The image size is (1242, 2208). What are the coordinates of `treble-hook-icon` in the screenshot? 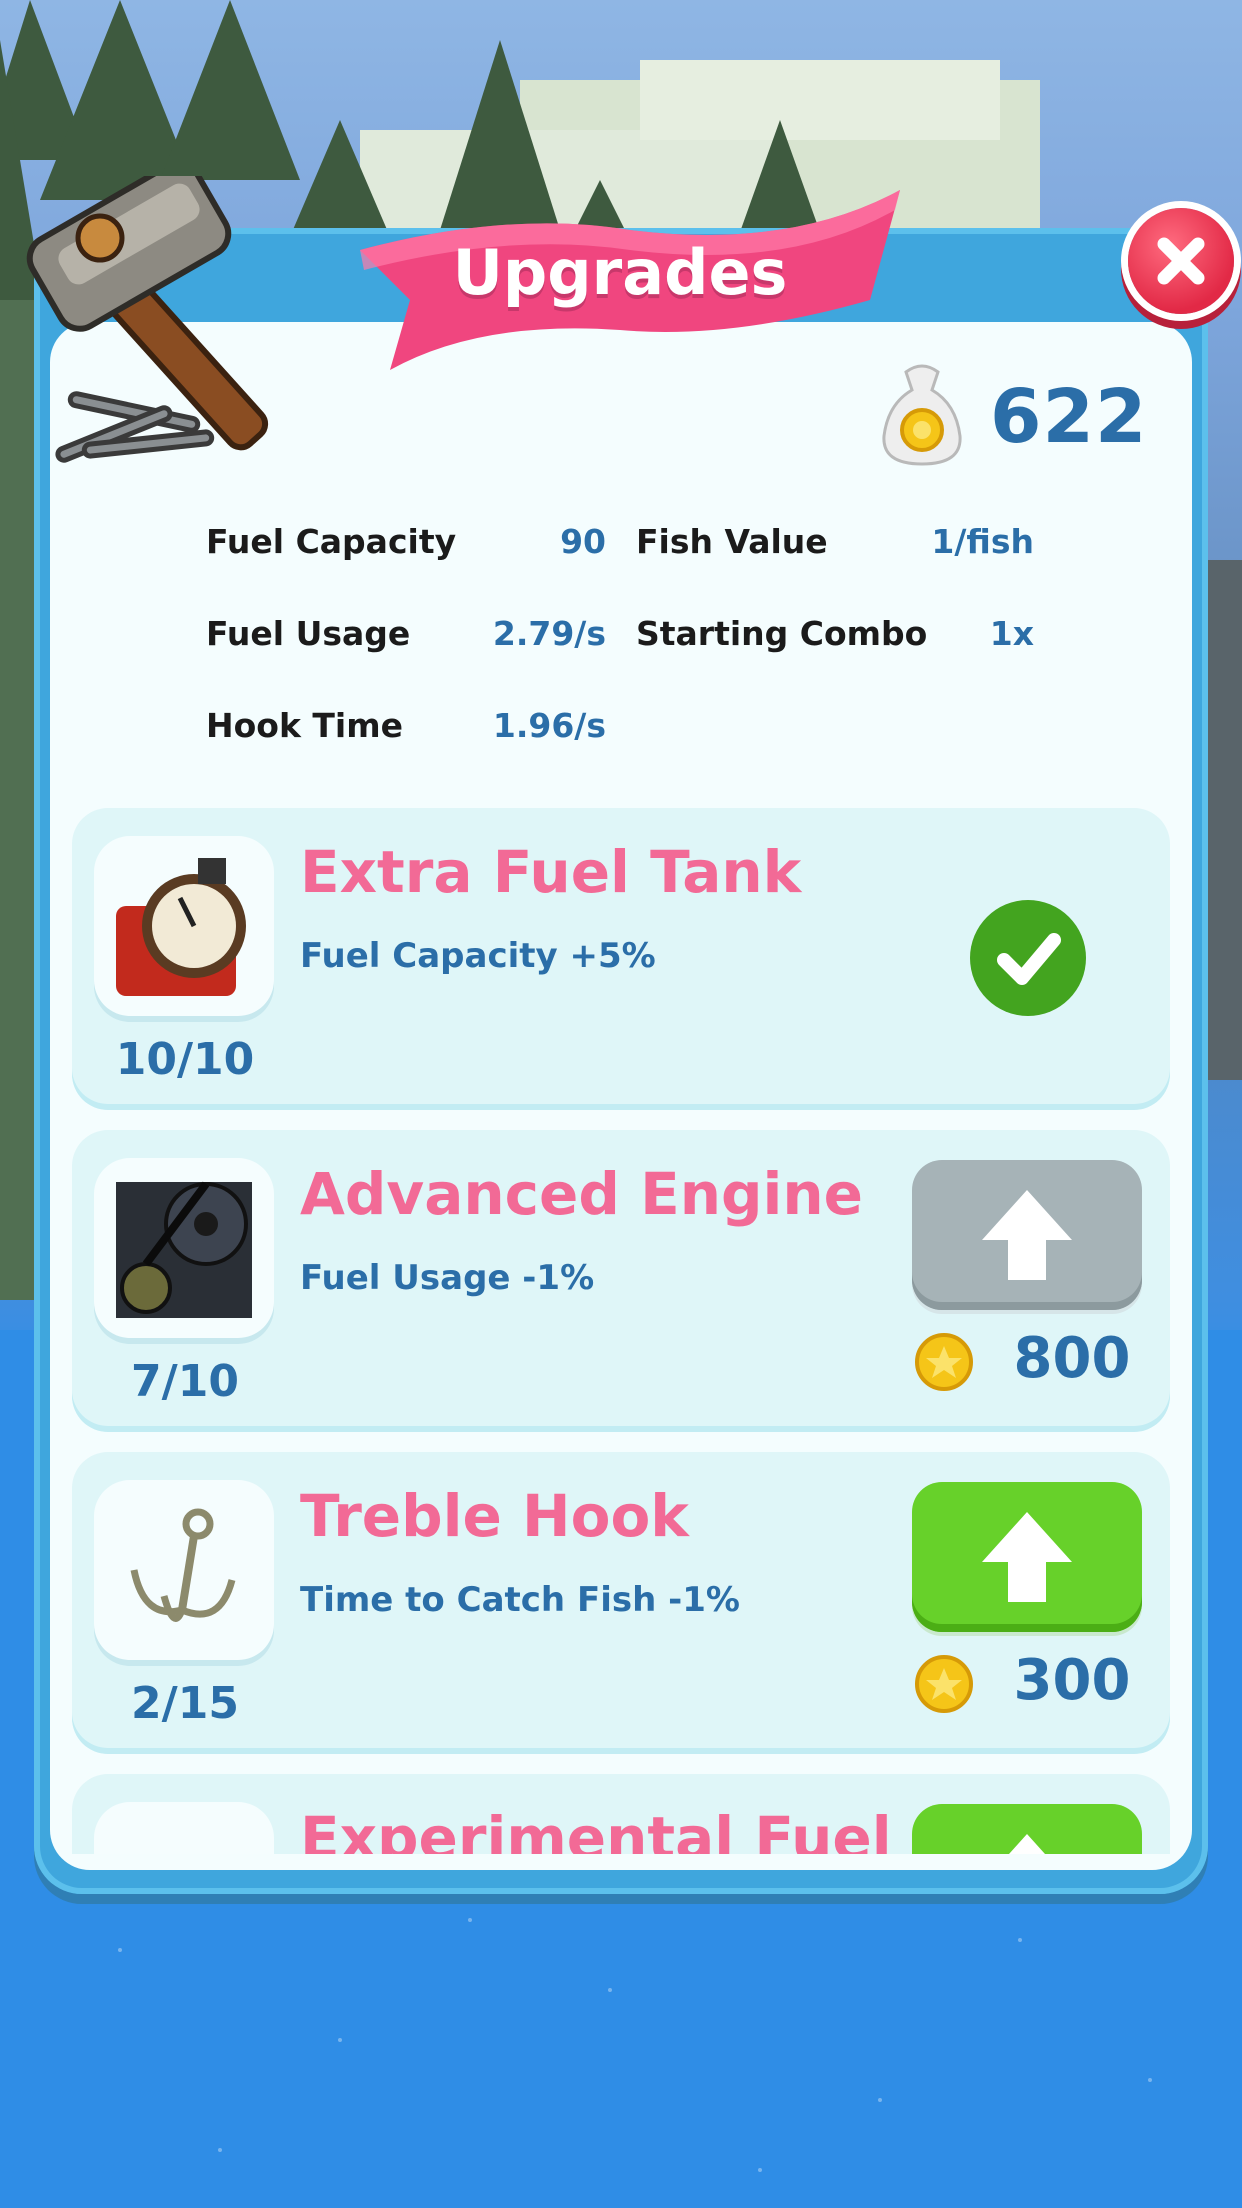 It's located at (183, 1565).